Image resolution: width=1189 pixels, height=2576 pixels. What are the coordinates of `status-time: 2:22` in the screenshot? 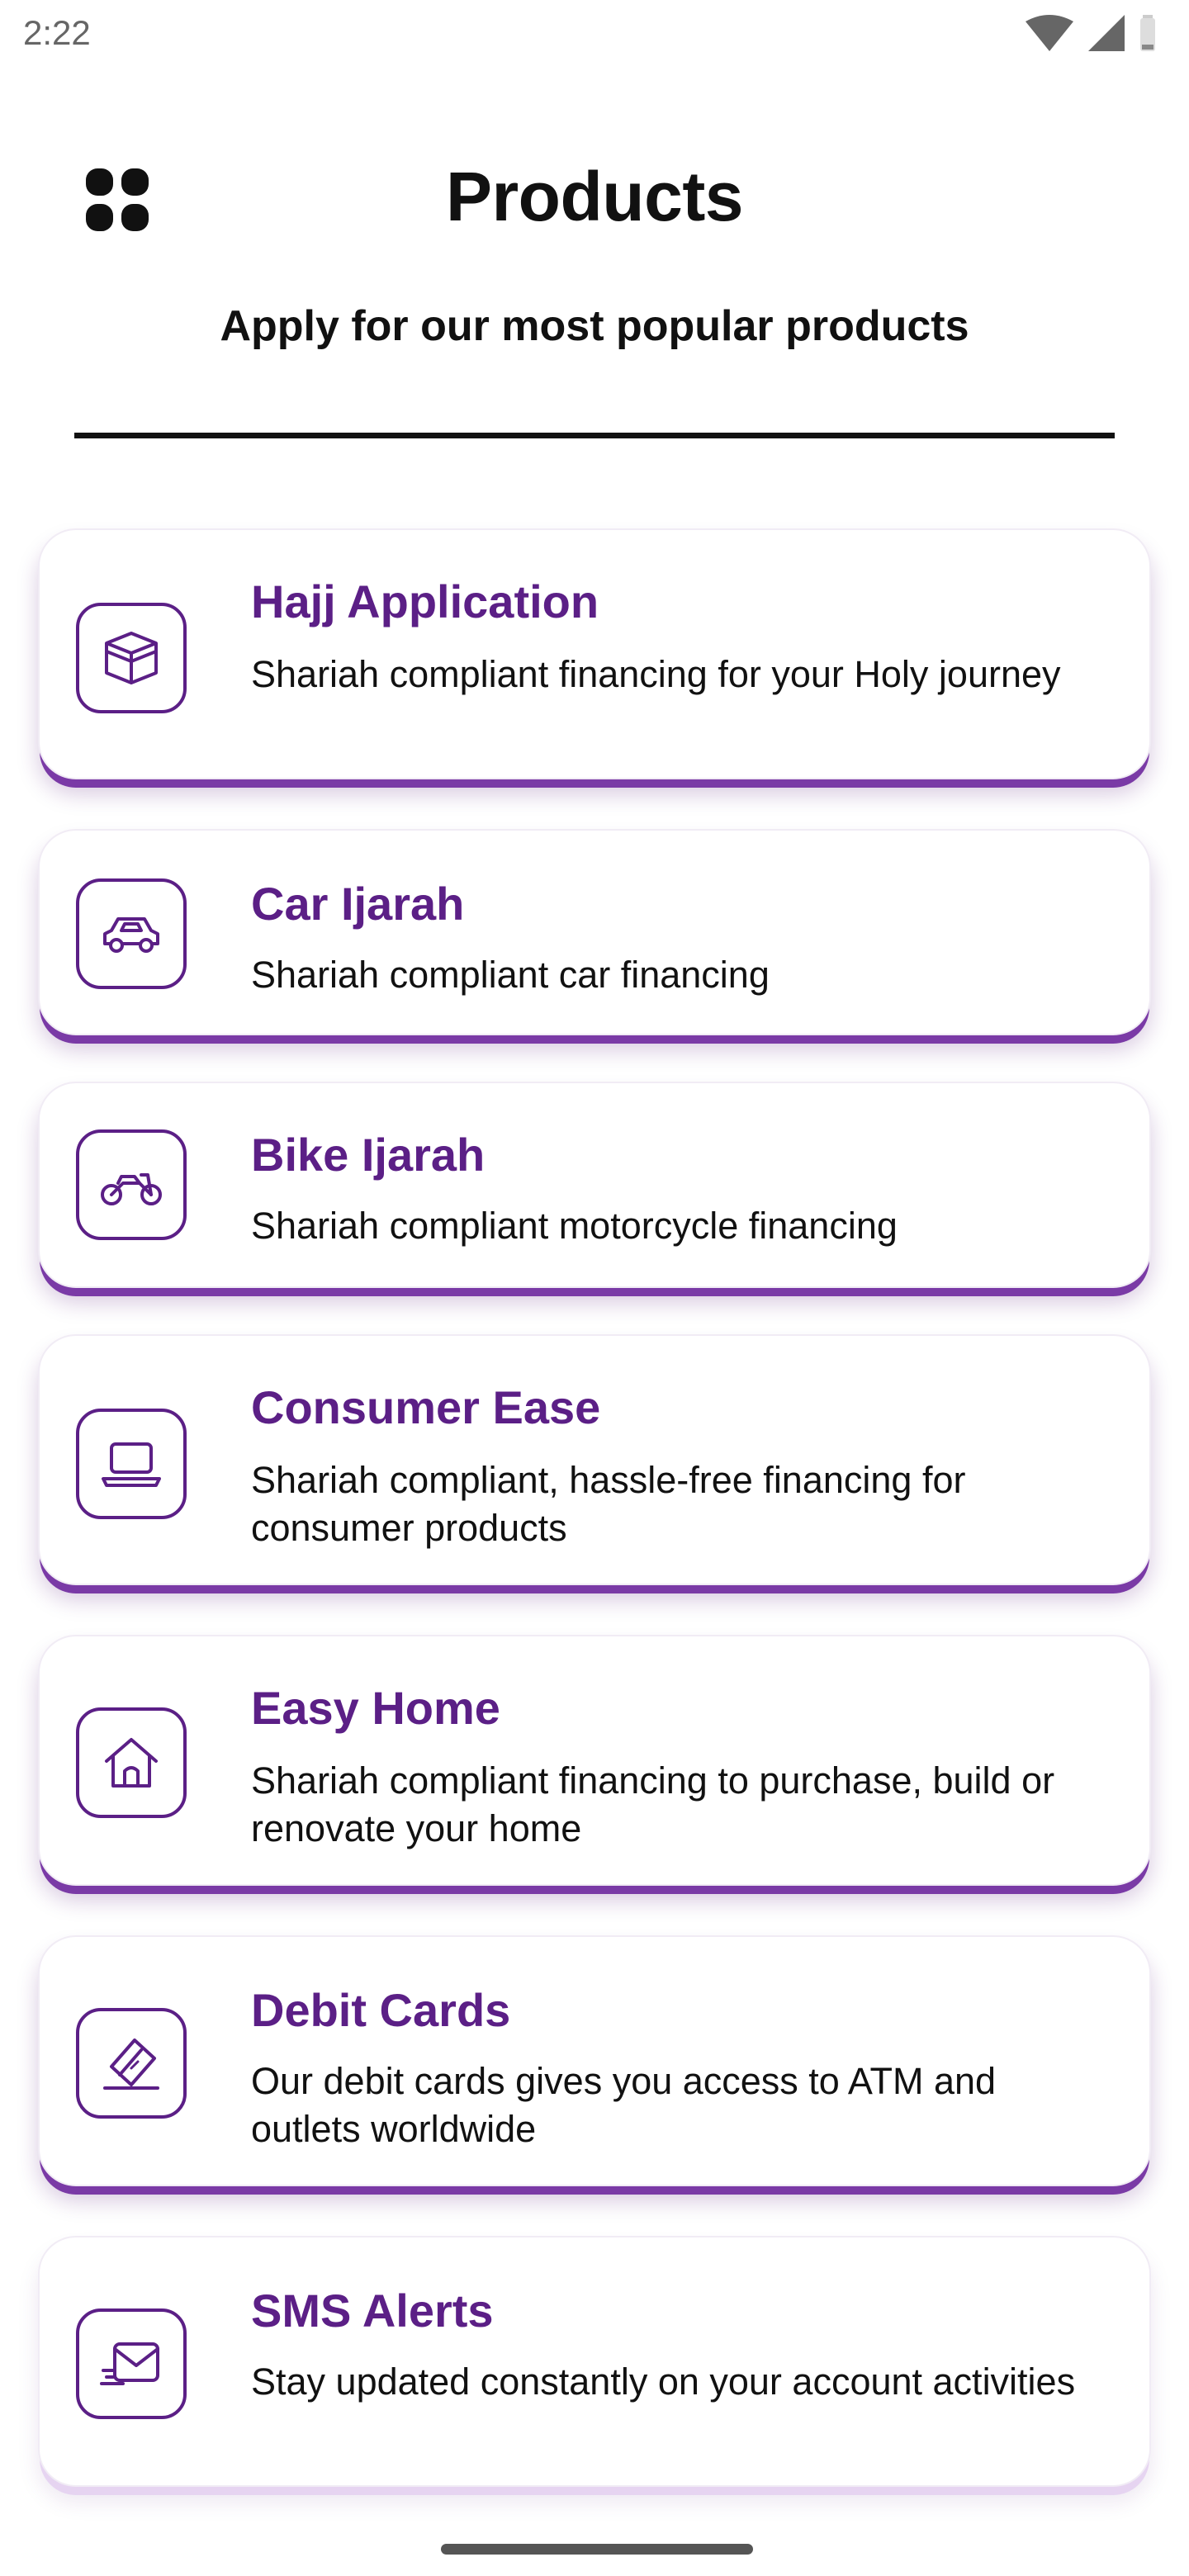 It's located at (57, 32).